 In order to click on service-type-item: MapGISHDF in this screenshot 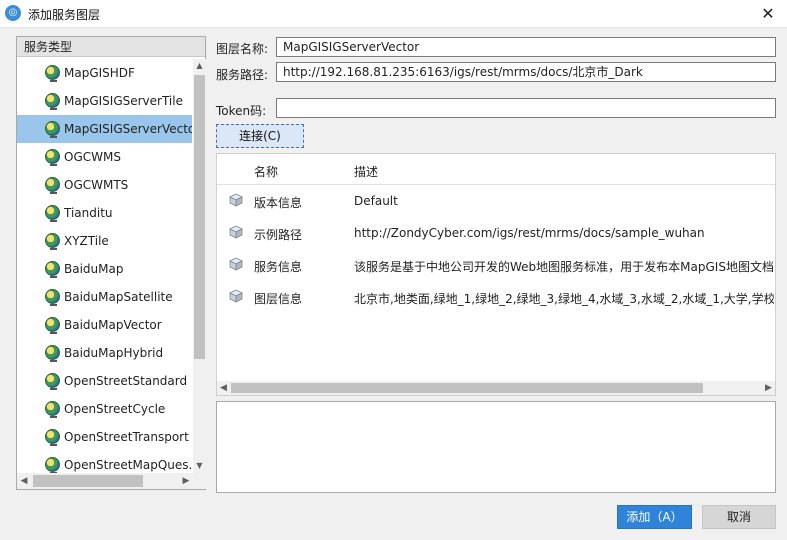, I will do `click(104, 73)`.